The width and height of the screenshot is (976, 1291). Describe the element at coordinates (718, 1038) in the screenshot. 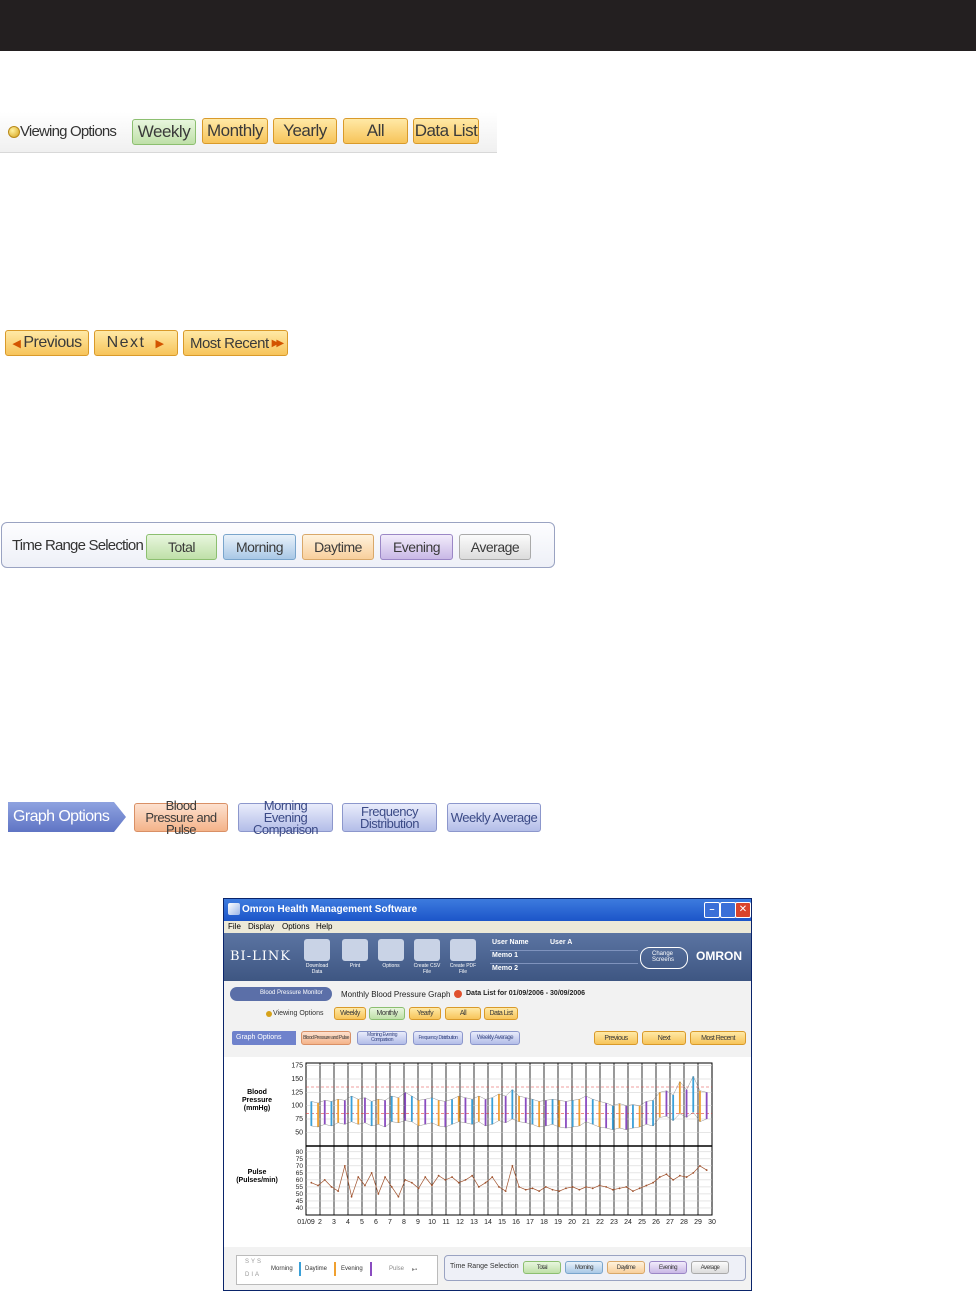

I see `mini-most-recent: Most Recent` at that location.